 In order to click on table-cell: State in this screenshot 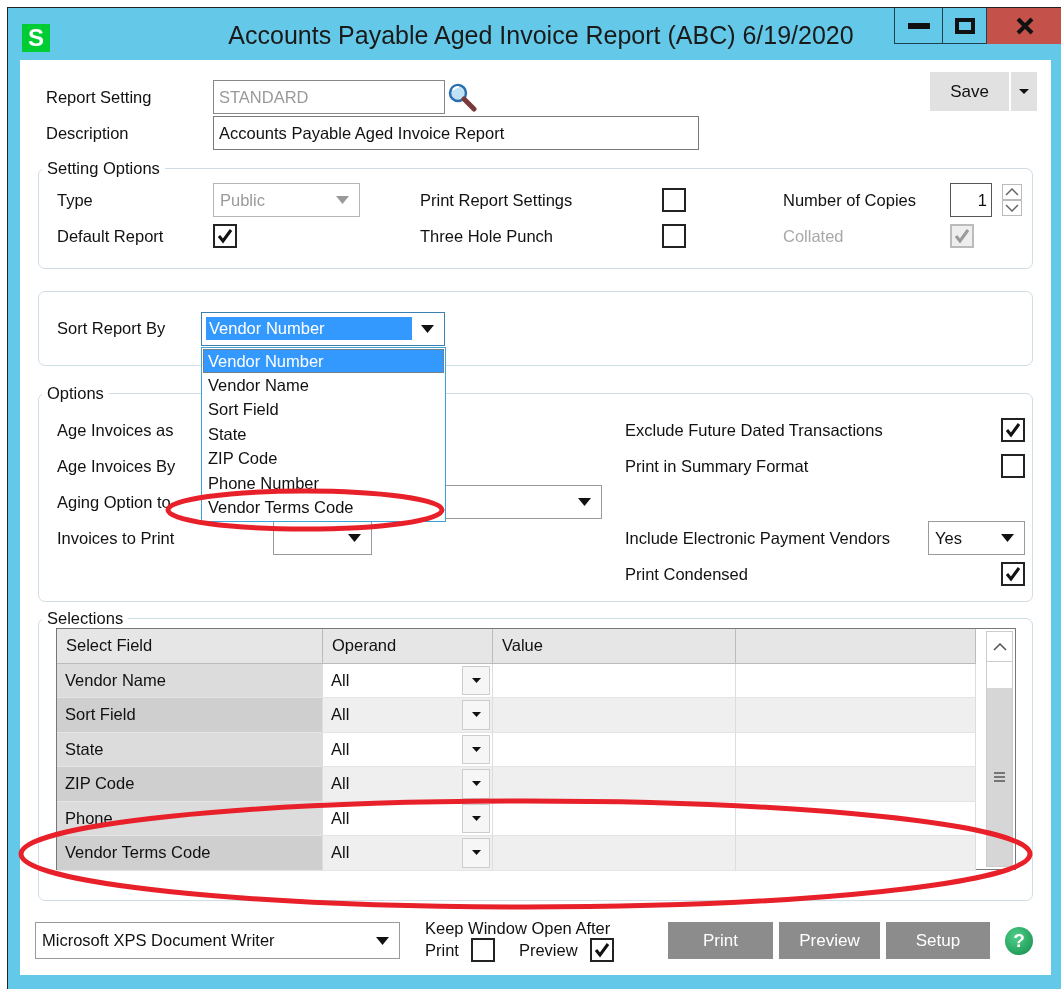, I will do `click(190, 749)`.